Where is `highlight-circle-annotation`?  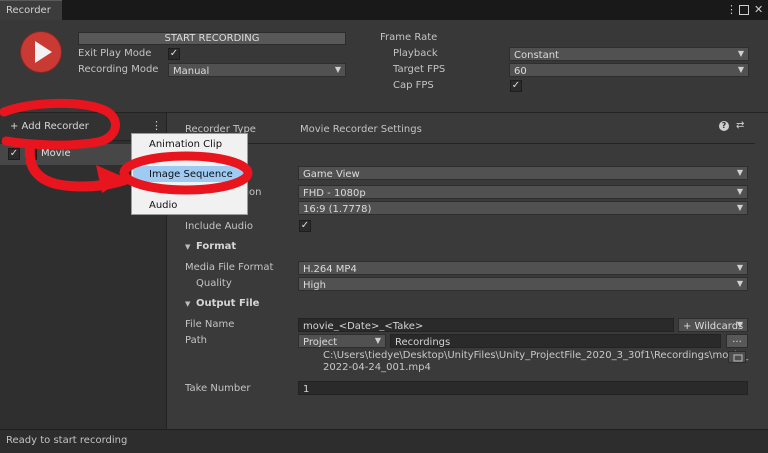
highlight-circle-annotation is located at coordinates (186, 173).